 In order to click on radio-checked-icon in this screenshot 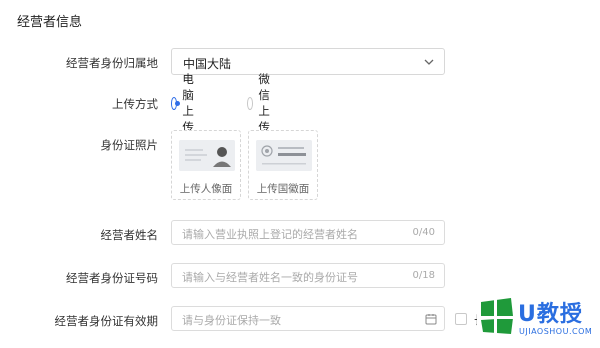, I will do `click(176, 103)`.